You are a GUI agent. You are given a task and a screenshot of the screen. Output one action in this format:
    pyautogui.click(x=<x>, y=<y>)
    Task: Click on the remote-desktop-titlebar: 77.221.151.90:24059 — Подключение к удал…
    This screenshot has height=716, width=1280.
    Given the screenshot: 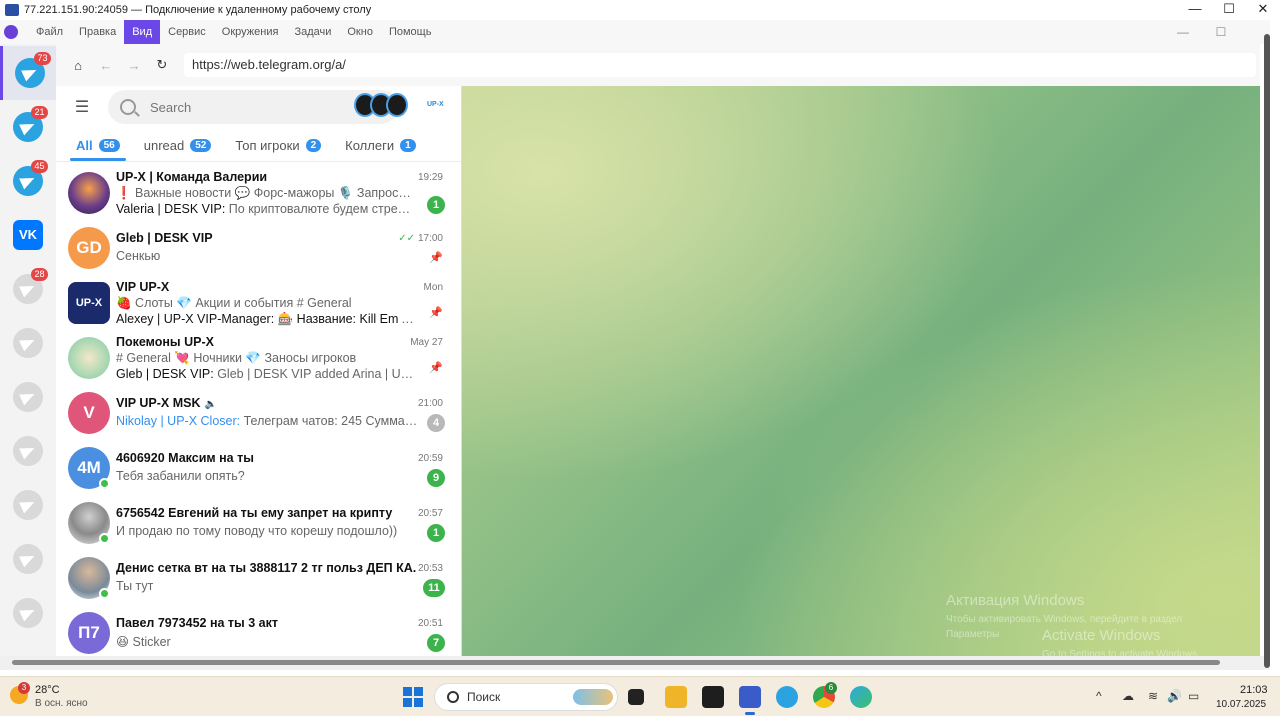 What is the action you would take?
    pyautogui.click(x=640, y=10)
    